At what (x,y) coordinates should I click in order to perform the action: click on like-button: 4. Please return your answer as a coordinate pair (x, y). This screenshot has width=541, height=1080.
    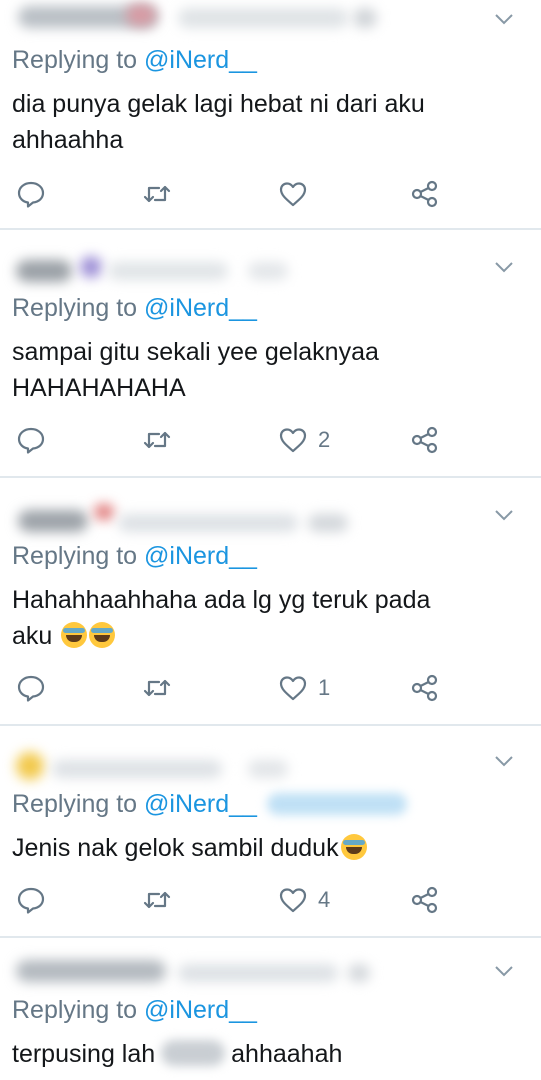
    Looking at the image, I should click on (304, 900).